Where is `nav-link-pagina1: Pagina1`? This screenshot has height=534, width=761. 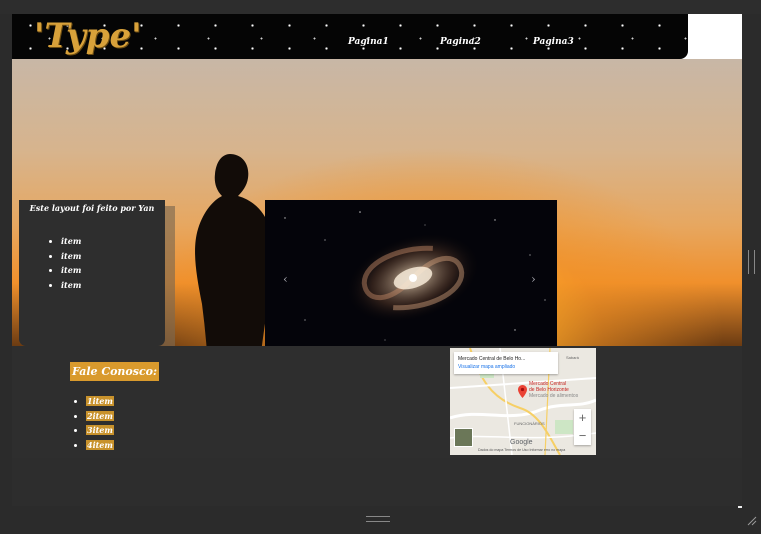
nav-link-pagina1: Pagina1 is located at coordinates (368, 42).